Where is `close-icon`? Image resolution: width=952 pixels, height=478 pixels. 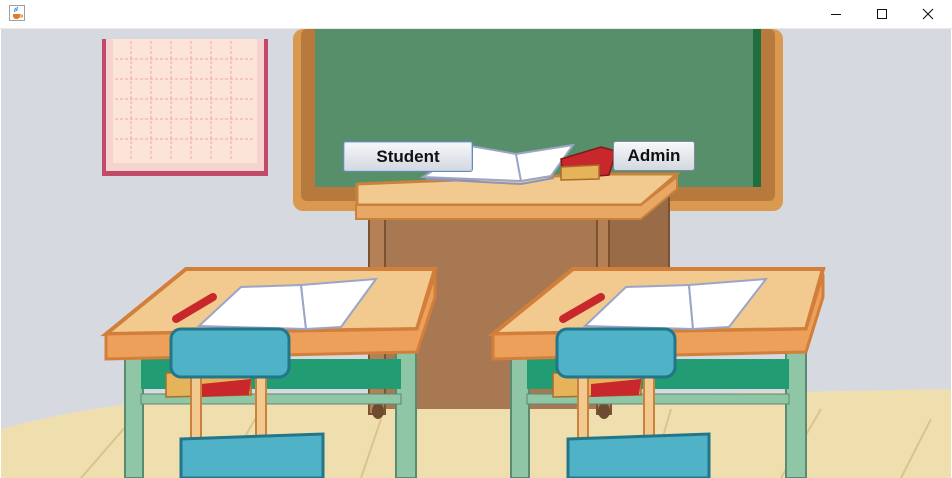
close-icon is located at coordinates (928, 14).